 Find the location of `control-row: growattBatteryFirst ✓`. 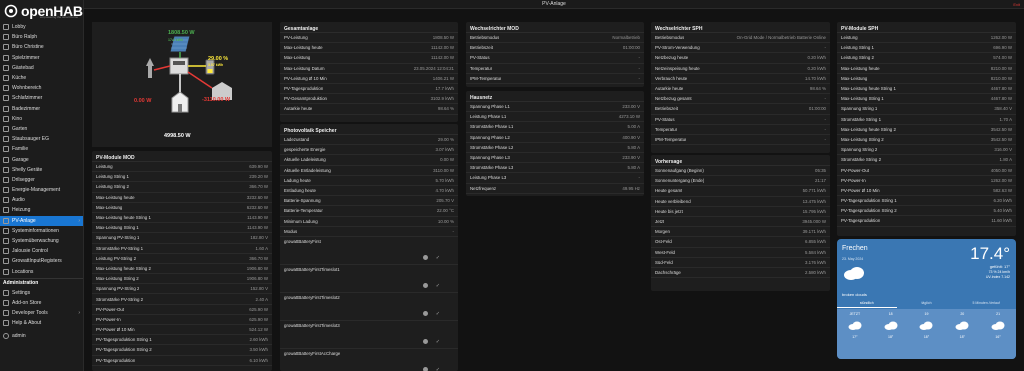

control-row: growattBatteryFirst ✓ is located at coordinates (369, 251).